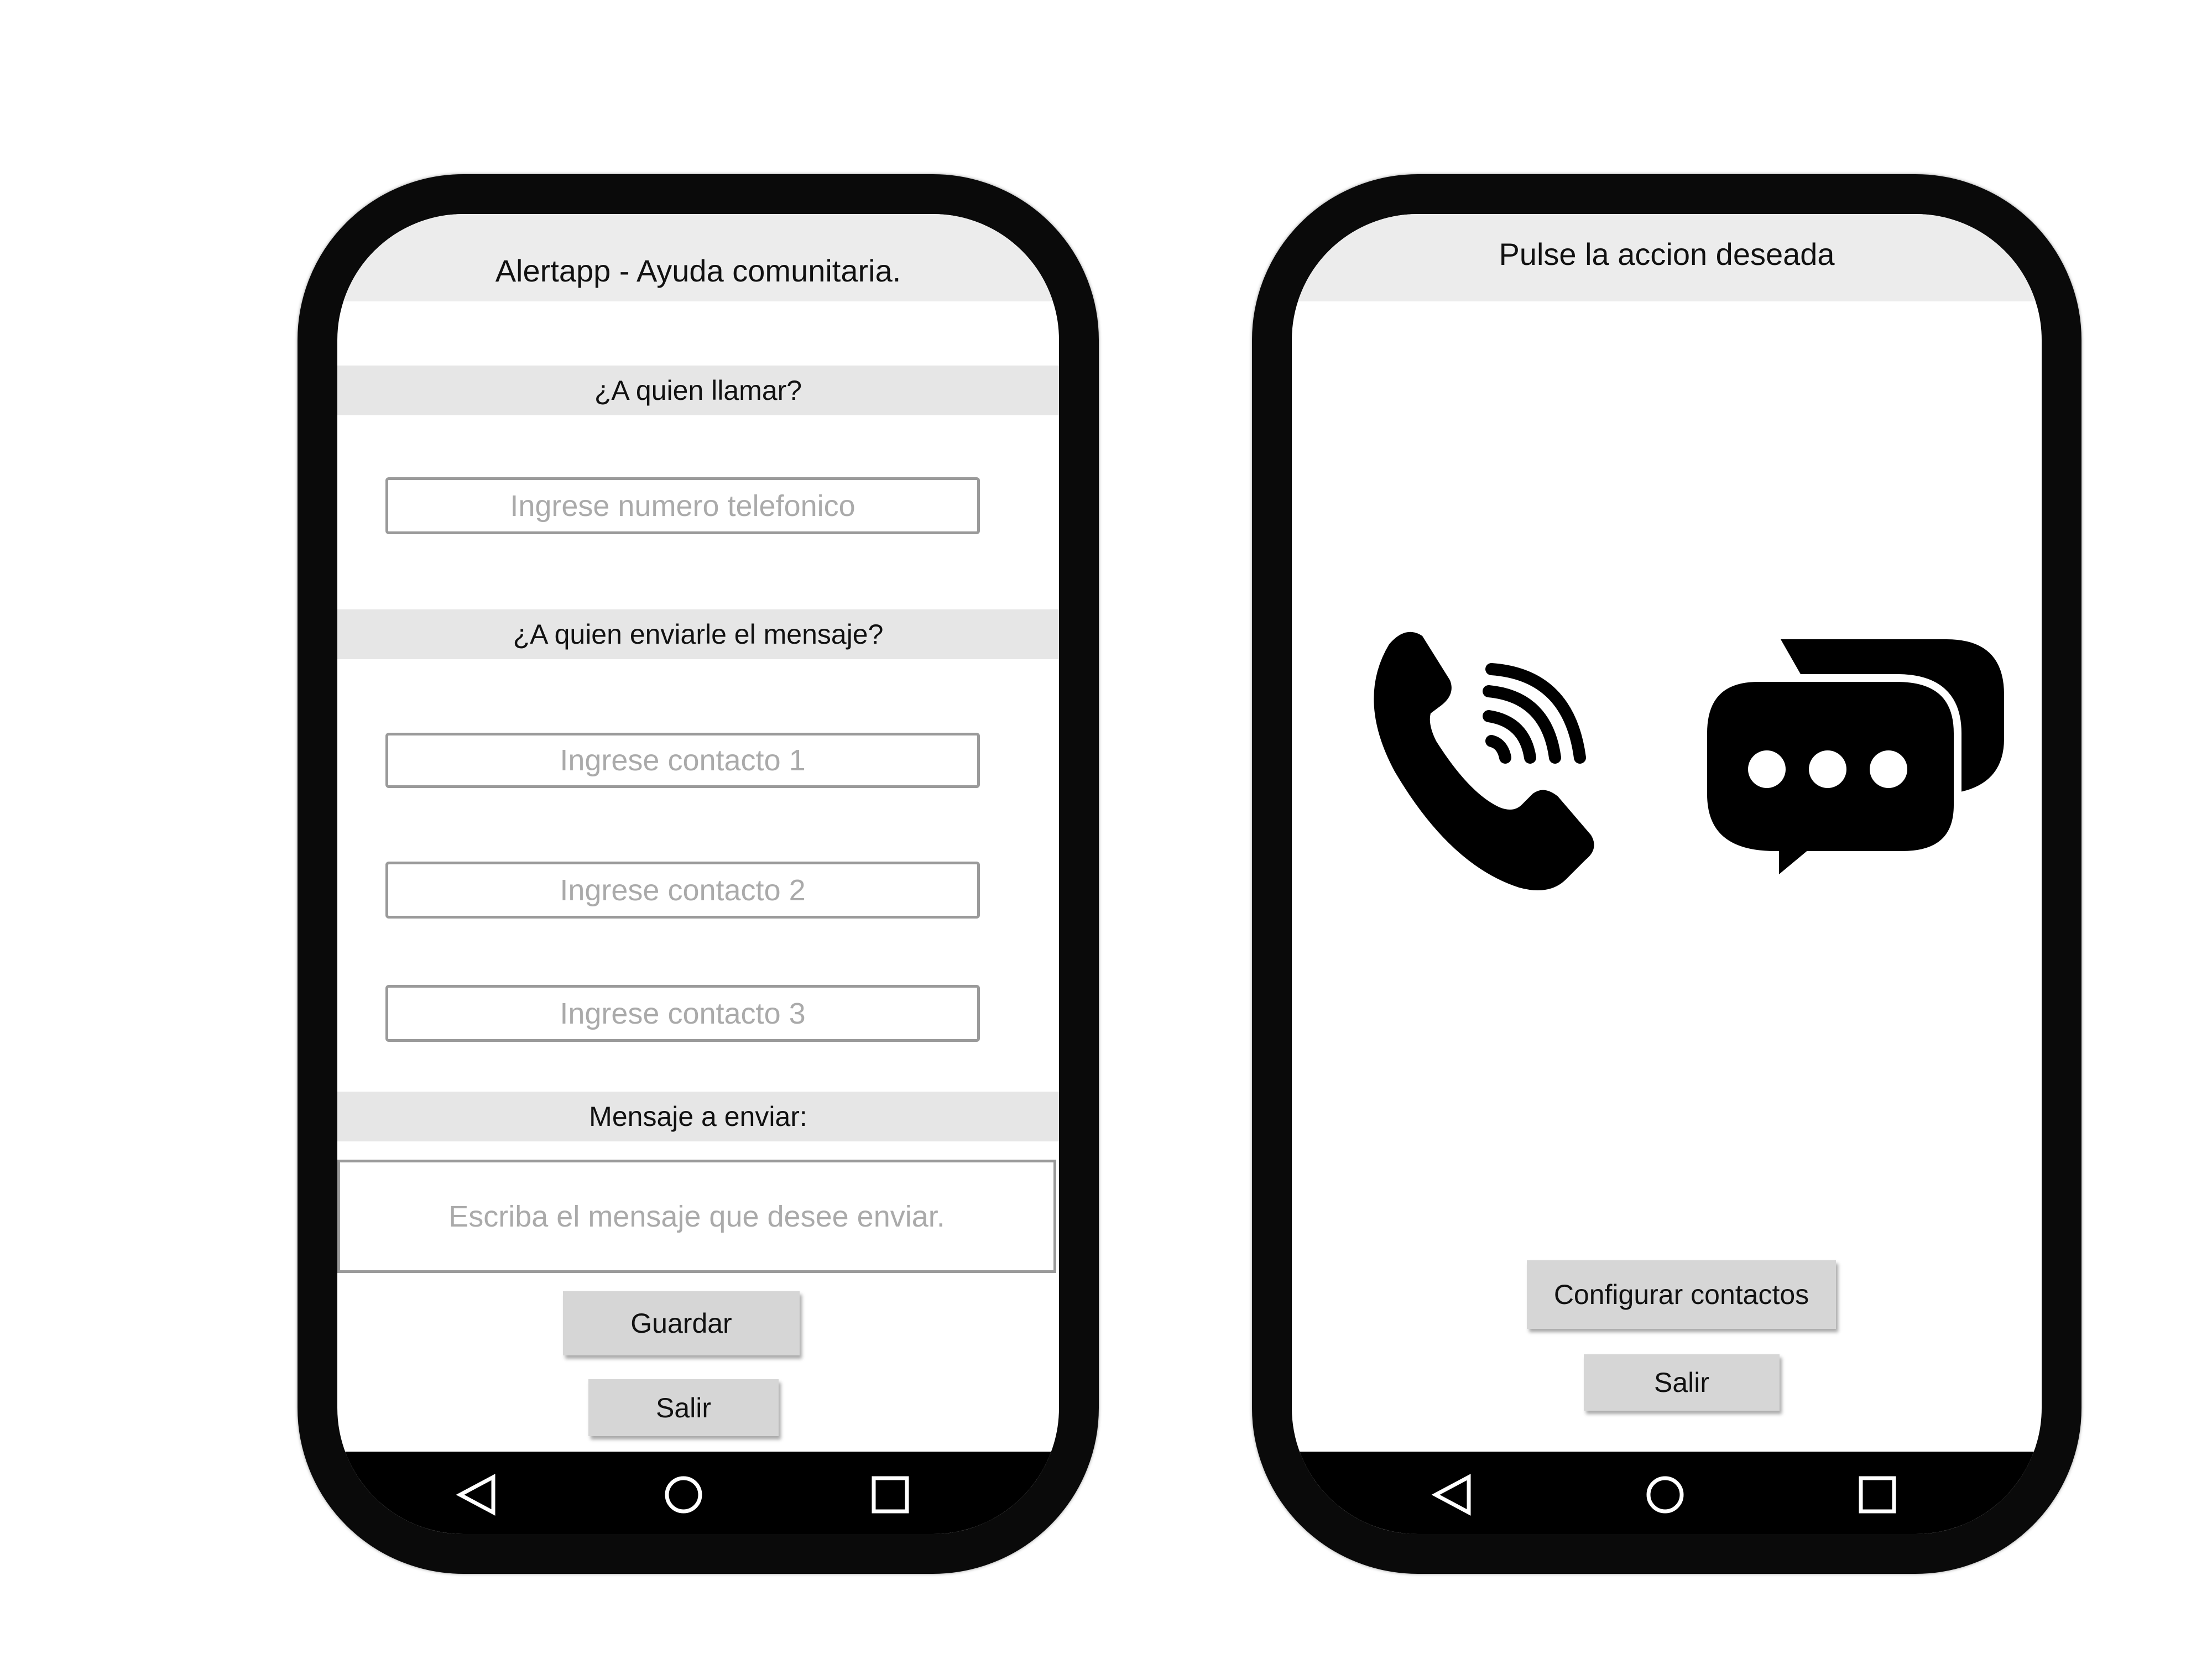 The width and height of the screenshot is (2212, 1659). I want to click on phone-call-icon, so click(1482, 761).